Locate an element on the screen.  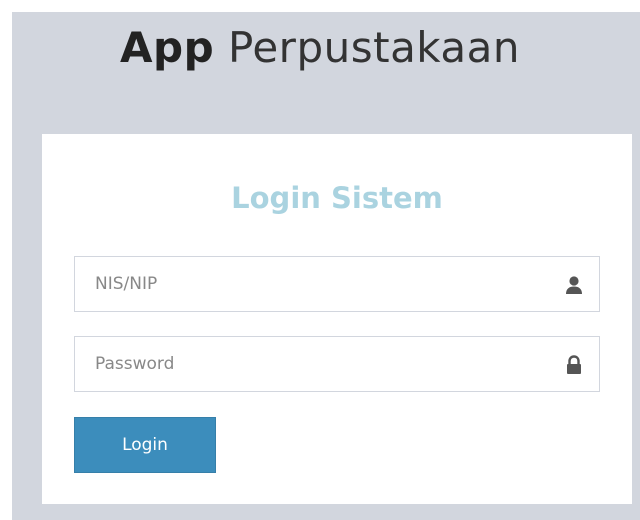
username-input is located at coordinates (337, 284).